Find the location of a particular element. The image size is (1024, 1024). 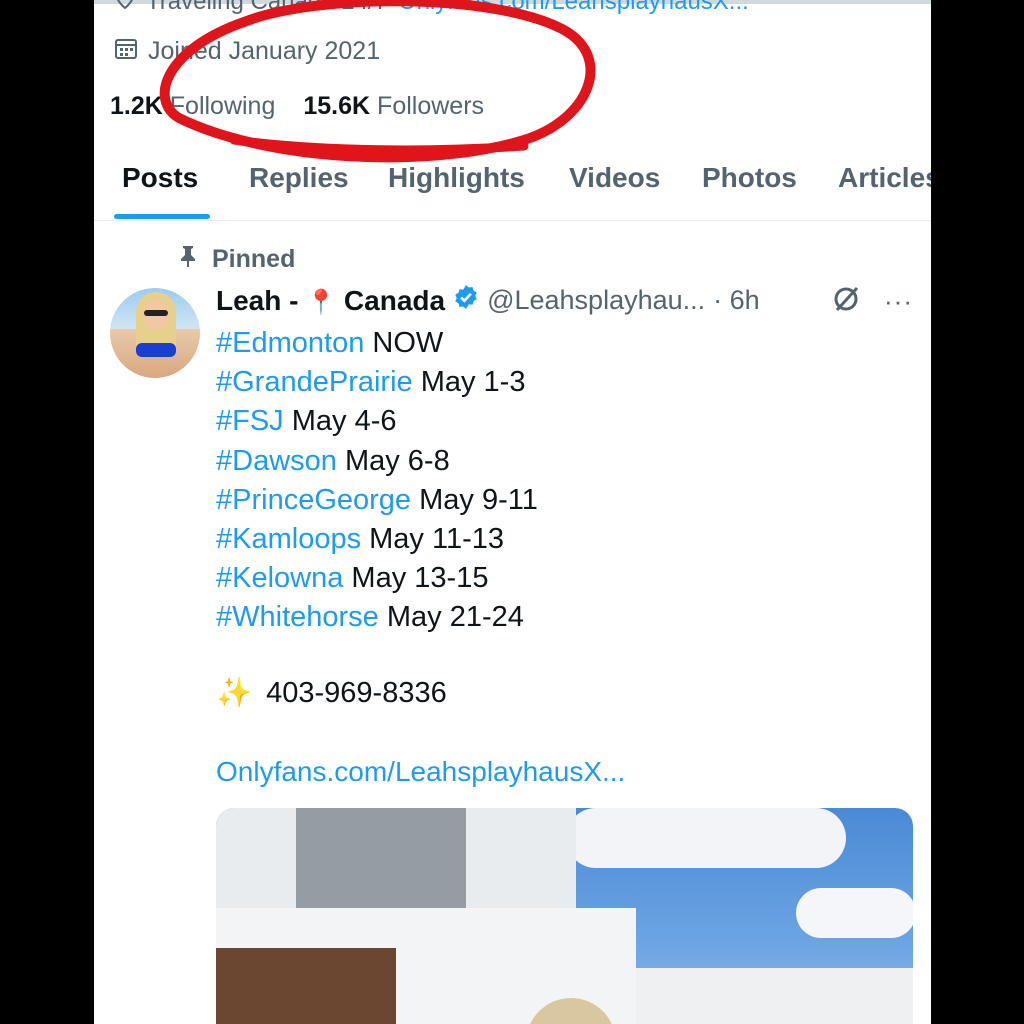

tweet-line: #PrinceGeorge May 9-11 is located at coordinates (377, 500).